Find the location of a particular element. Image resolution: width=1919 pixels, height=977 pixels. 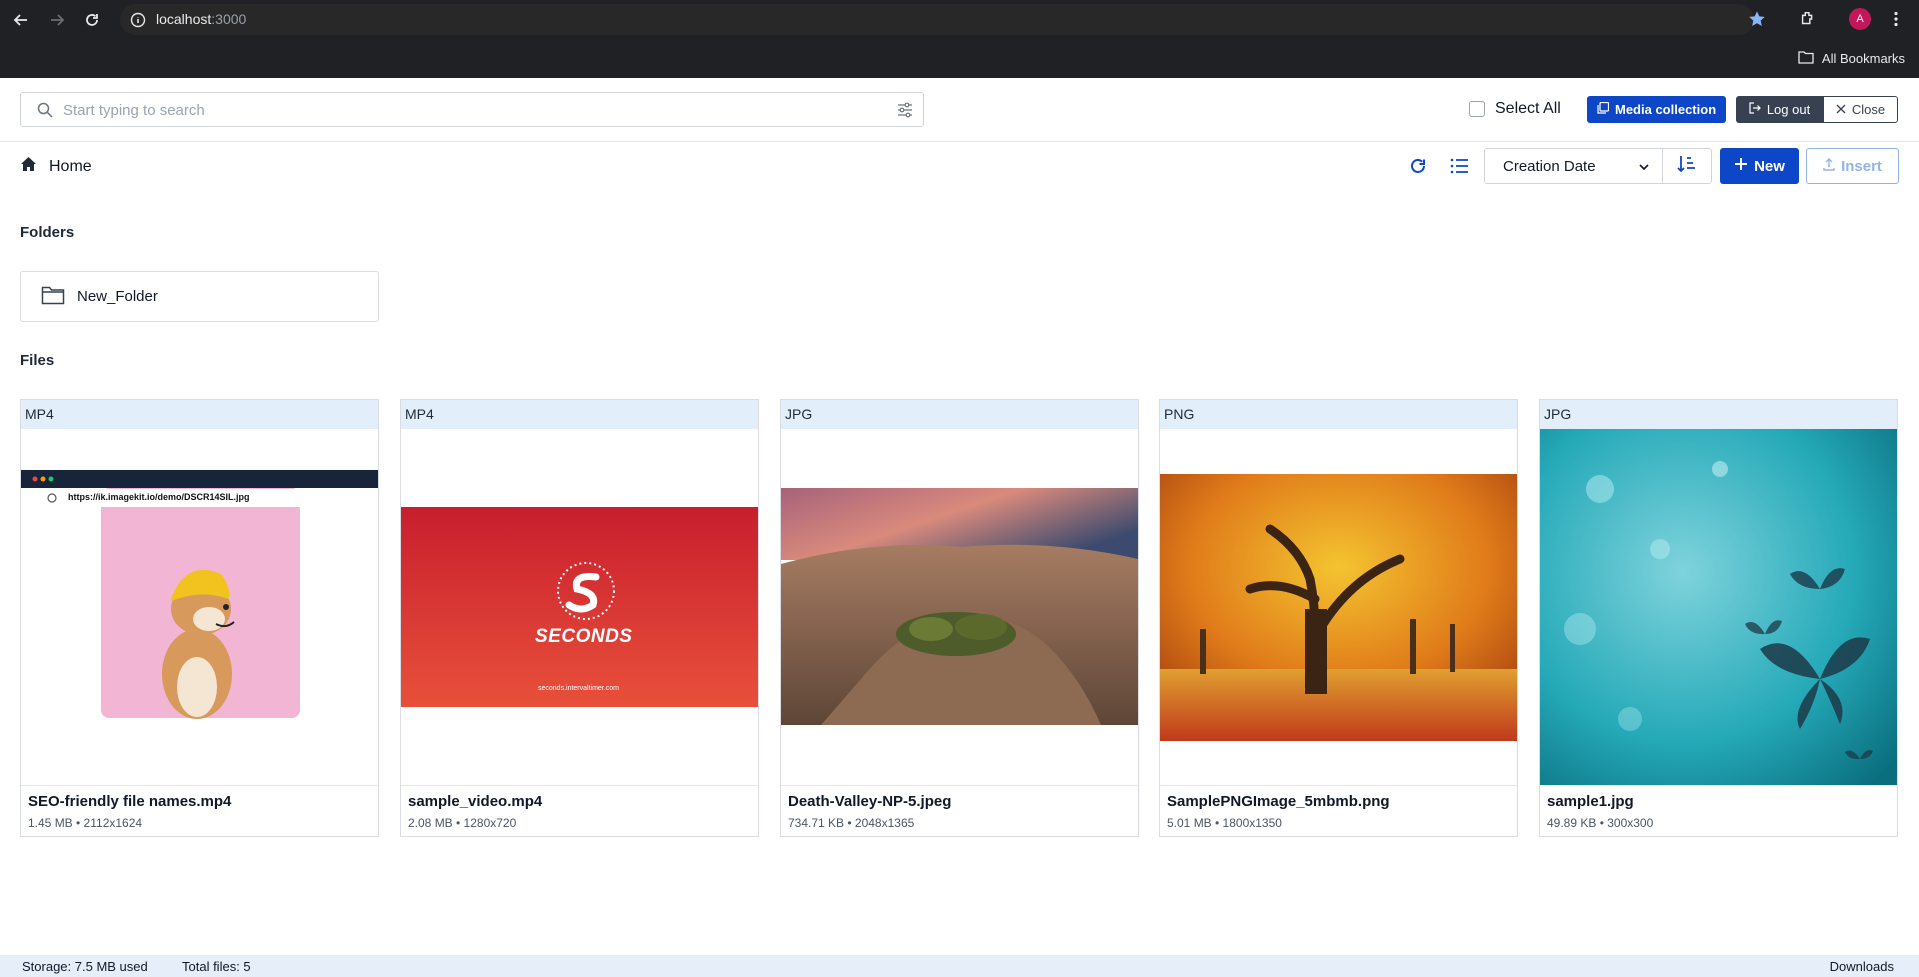

sort-descending-icon is located at coordinates (1687, 166).